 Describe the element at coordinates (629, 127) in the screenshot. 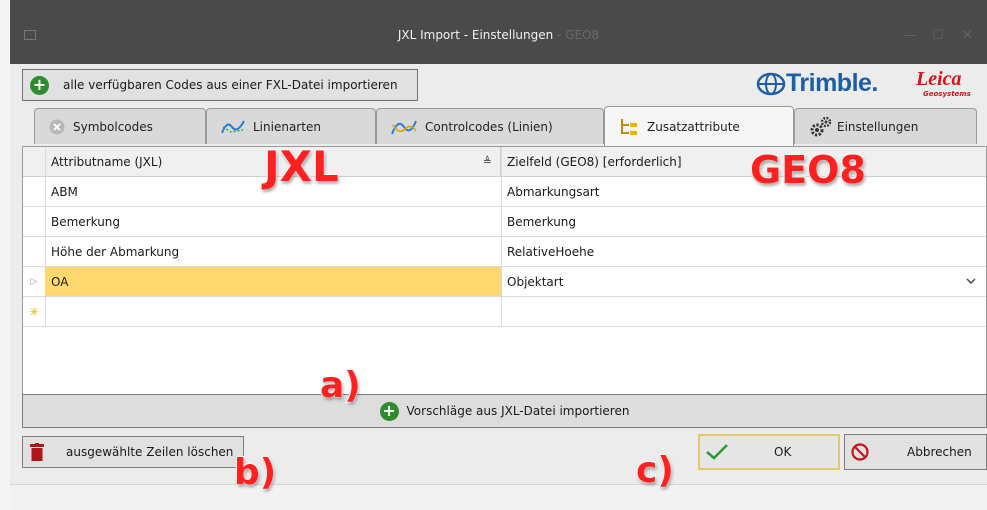

I see `tree-attributes-icon` at that location.